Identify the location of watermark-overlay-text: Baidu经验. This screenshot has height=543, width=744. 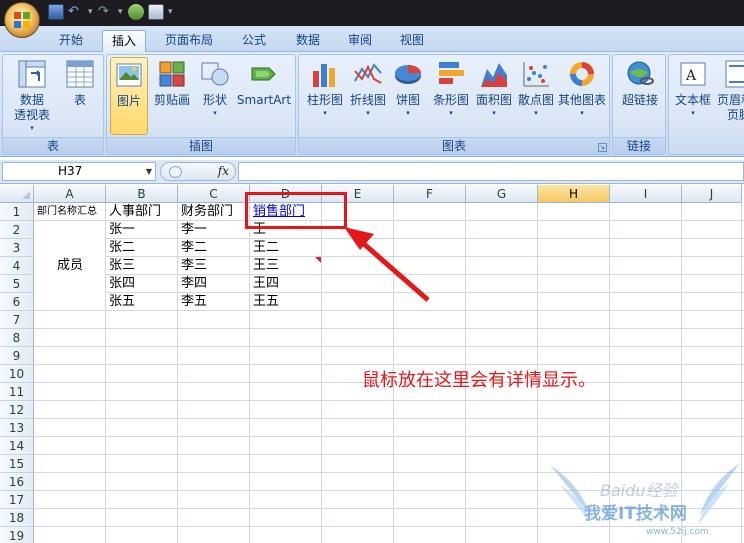
(639, 490).